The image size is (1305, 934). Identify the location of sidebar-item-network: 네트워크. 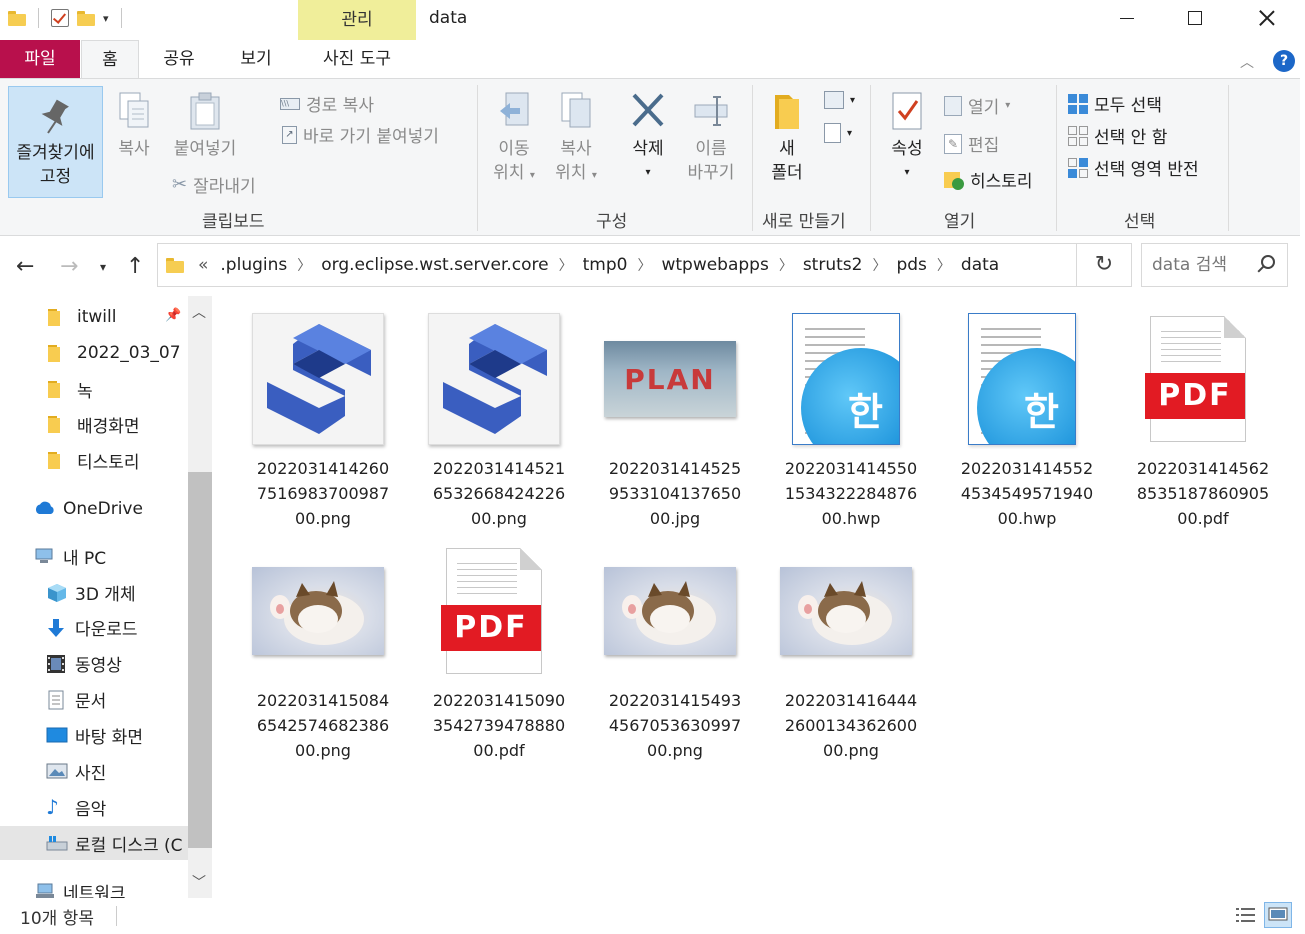
(94, 886).